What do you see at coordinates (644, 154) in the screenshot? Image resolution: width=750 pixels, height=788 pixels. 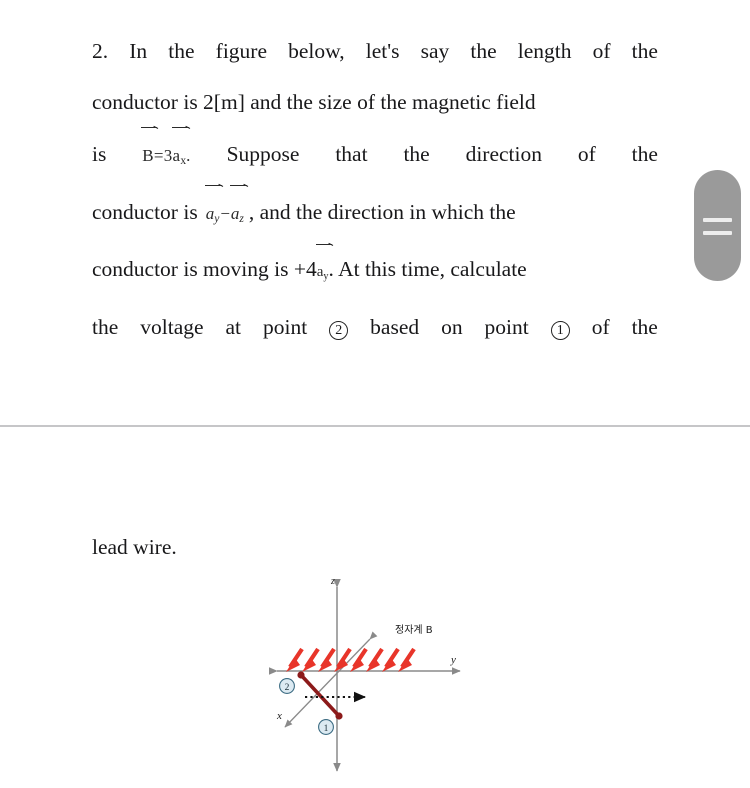 I see `line3-w6: the` at bounding box center [644, 154].